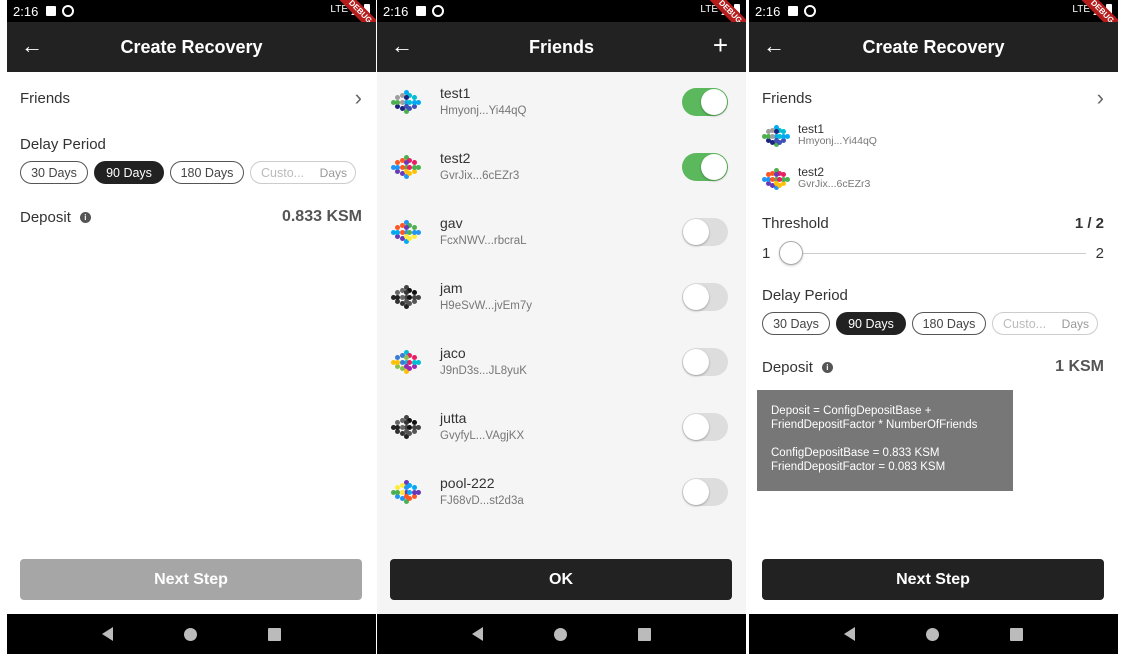  What do you see at coordinates (766, 253) in the screenshot?
I see `slider-min-label: 1` at bounding box center [766, 253].